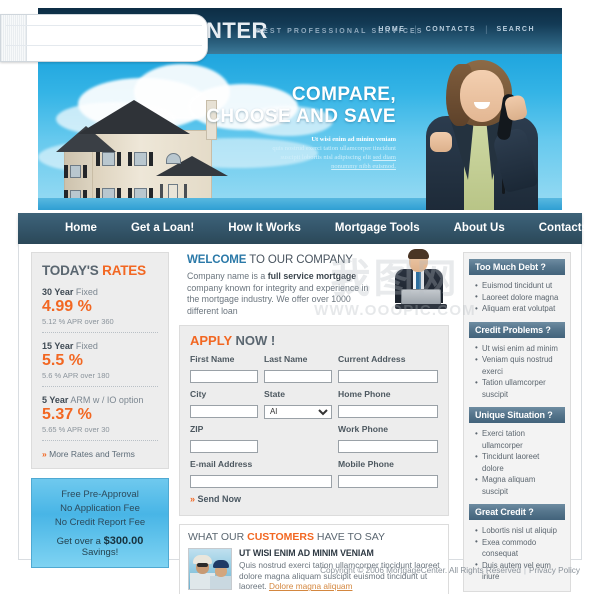 This screenshot has height=594, width=600. I want to click on first-name-label: First Name, so click(212, 359).